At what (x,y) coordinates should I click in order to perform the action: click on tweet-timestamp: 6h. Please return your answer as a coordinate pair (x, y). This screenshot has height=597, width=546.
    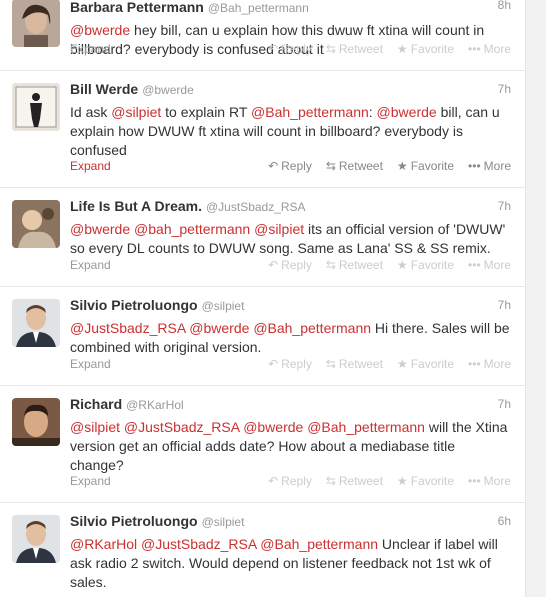
    Looking at the image, I should click on (504, 521).